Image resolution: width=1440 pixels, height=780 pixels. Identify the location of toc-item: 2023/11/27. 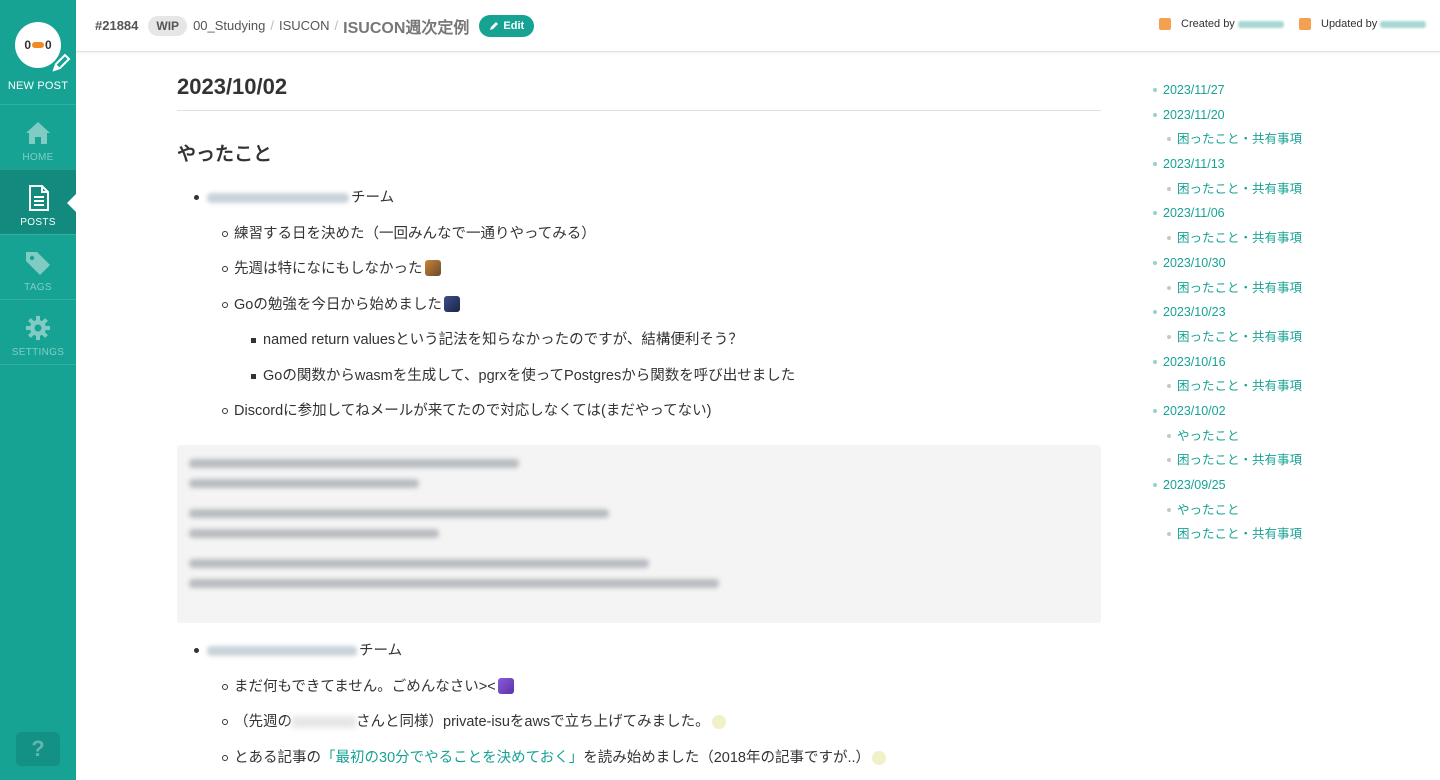
(1287, 92).